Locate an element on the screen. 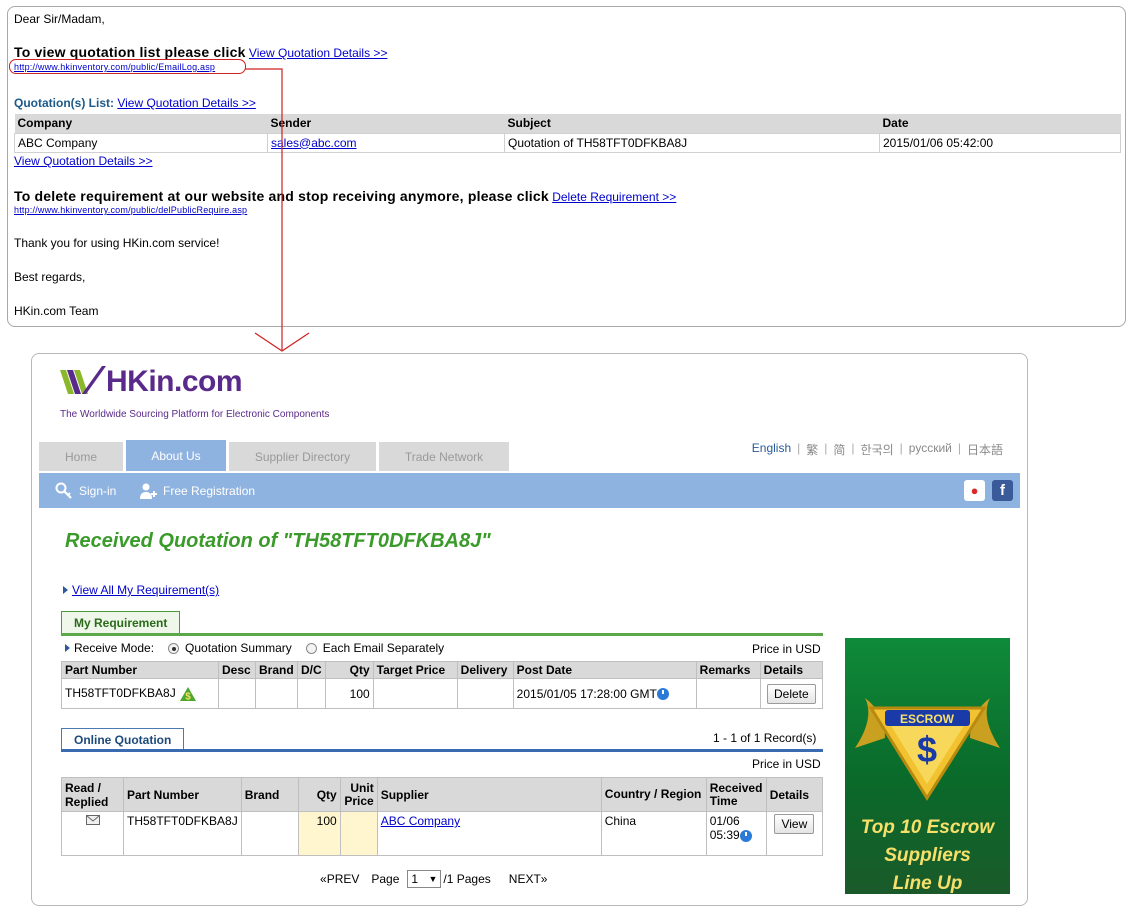 This screenshot has height=916, width=1134. col-desc: Desc is located at coordinates (237, 670).